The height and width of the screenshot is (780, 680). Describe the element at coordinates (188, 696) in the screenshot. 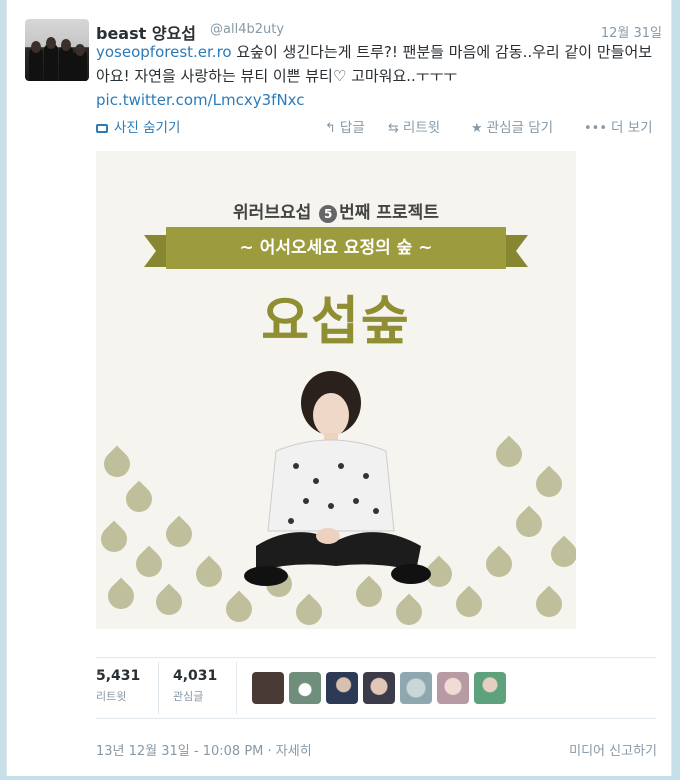

I see `favorite-count-label: 관심글` at that location.